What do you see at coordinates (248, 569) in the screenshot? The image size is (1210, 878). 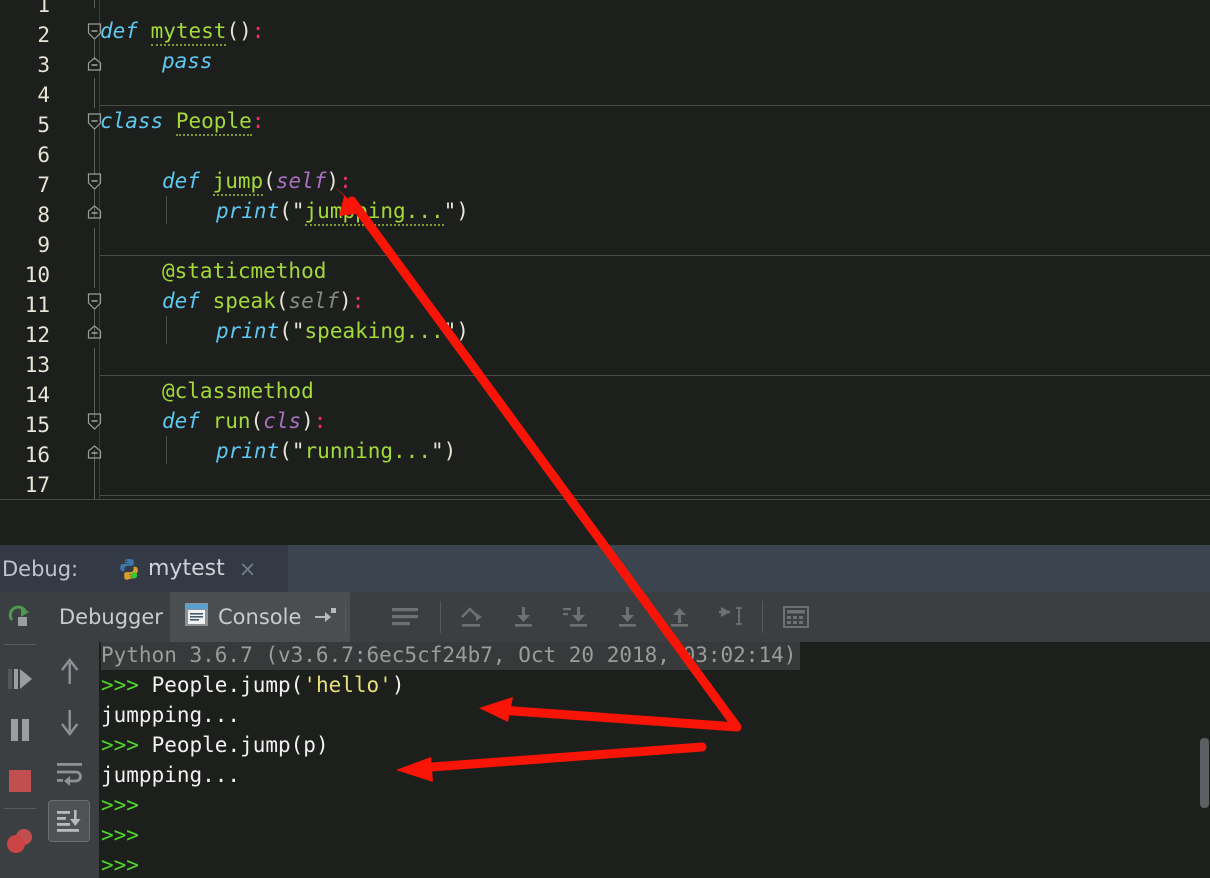 I see `close-icon: ×` at bounding box center [248, 569].